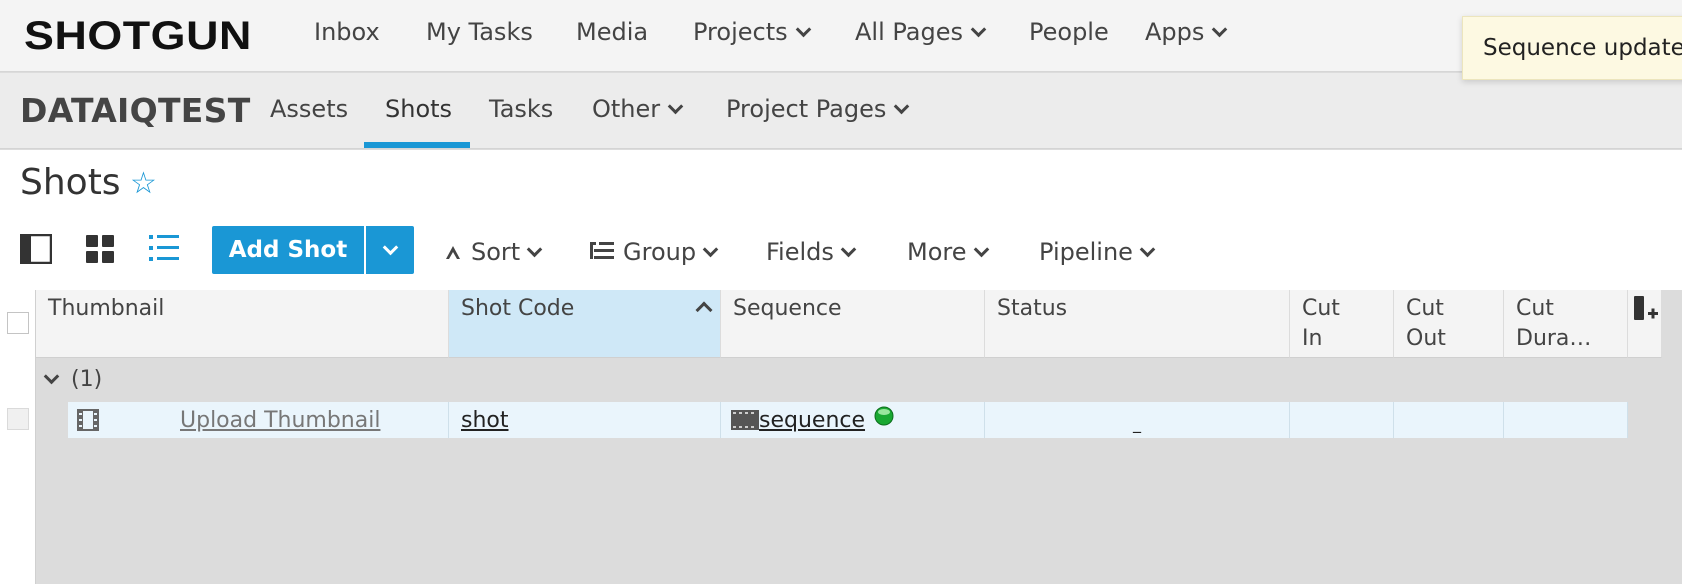 This screenshot has width=1682, height=584. I want to click on column-header-status: Status, so click(1137, 324).